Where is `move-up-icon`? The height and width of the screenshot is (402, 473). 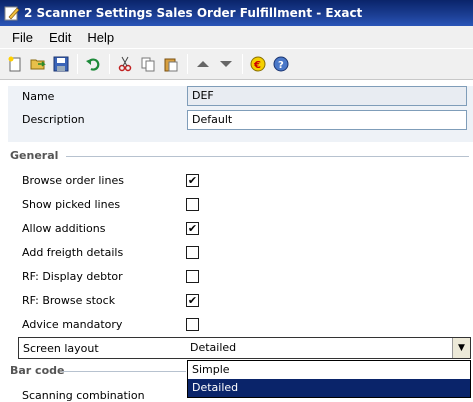
move-up-icon is located at coordinates (203, 64).